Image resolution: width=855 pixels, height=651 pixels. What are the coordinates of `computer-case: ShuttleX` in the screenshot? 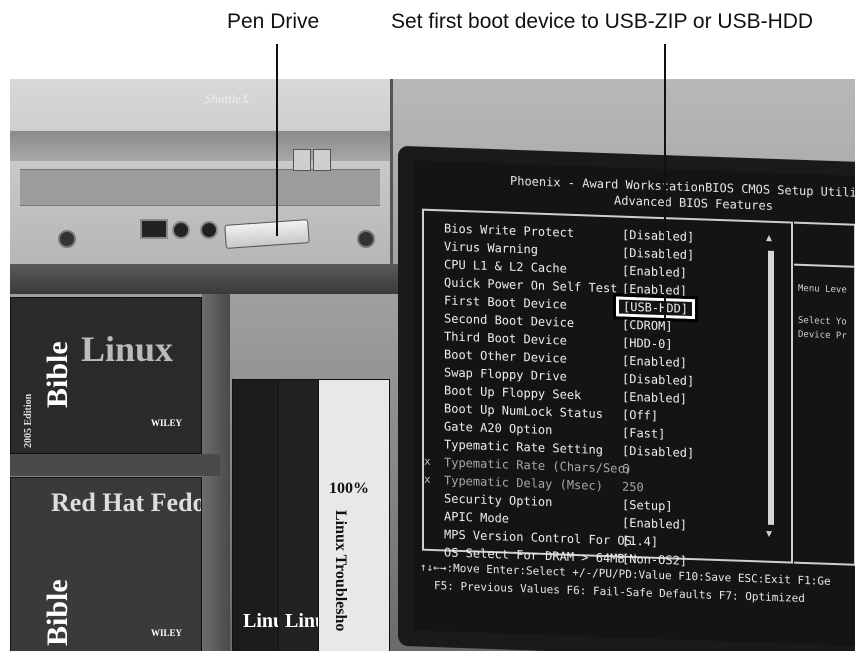 It's located at (201, 173).